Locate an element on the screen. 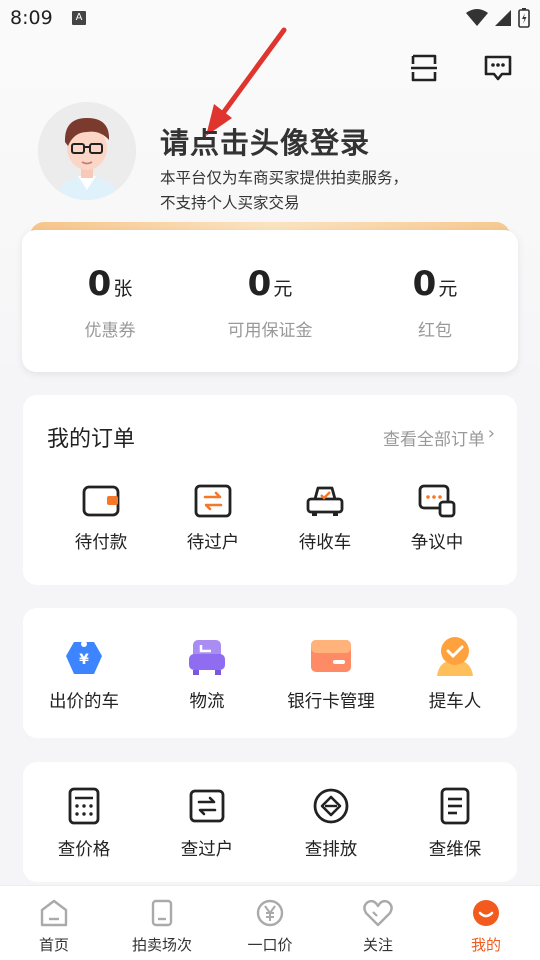 The image size is (540, 960). order-pending-receipt-label: 待收车 is located at coordinates (325, 543).